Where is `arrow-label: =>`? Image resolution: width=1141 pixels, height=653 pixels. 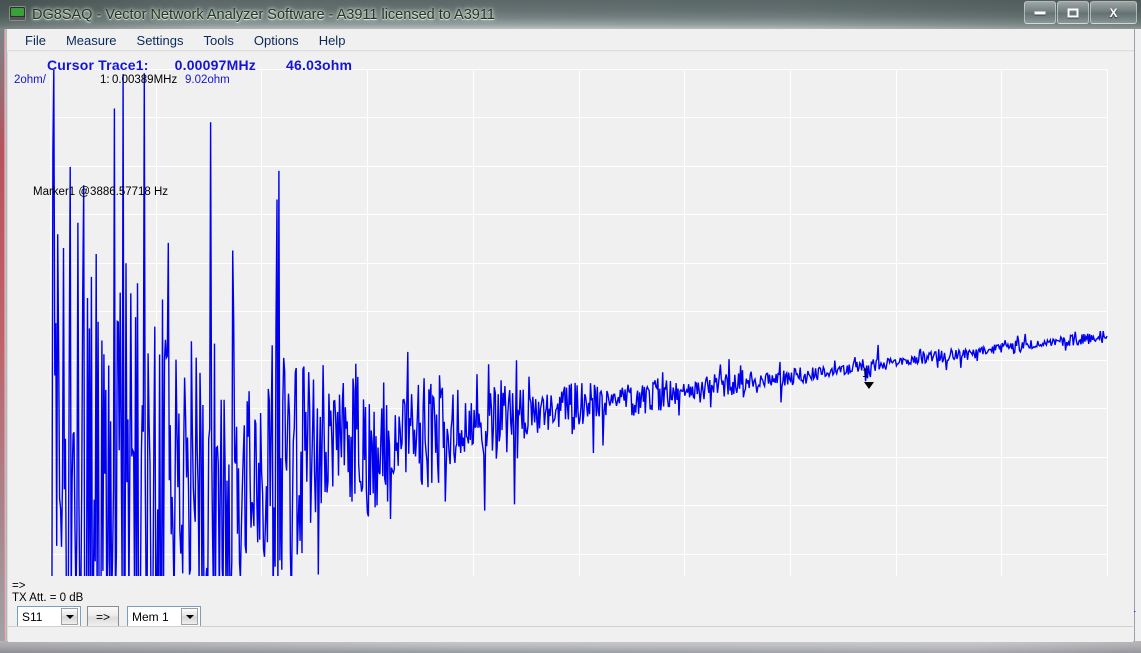
arrow-label: => is located at coordinates (19, 586).